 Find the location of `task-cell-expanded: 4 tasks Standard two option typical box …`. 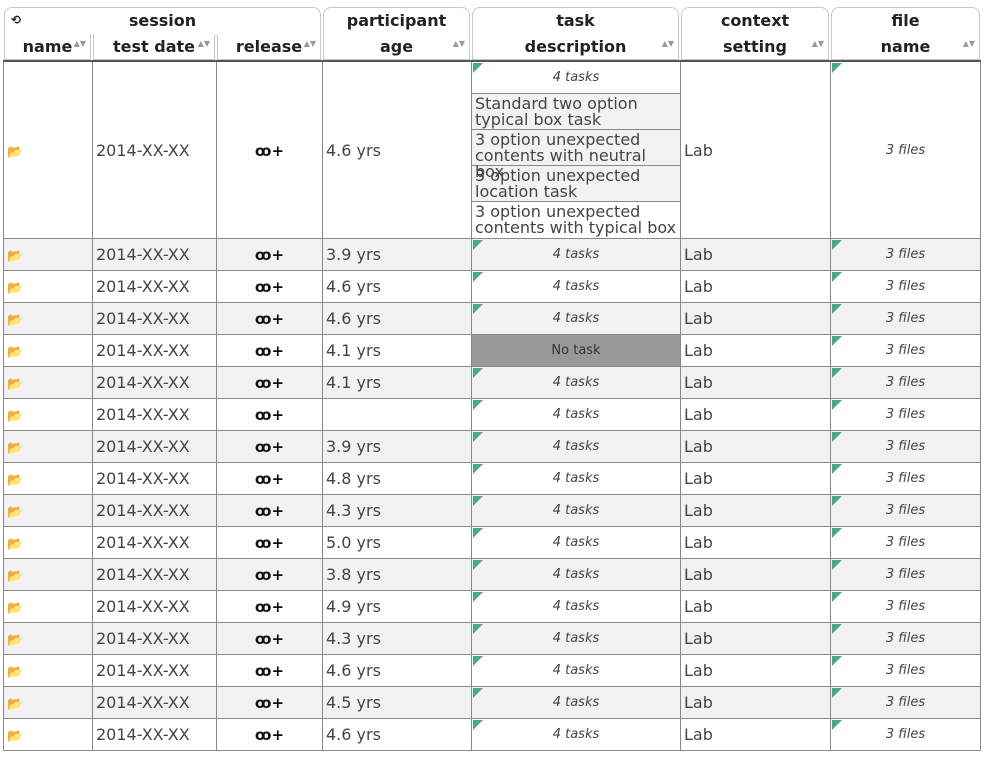

task-cell-expanded: 4 tasks Standard two option typical box … is located at coordinates (575, 150).